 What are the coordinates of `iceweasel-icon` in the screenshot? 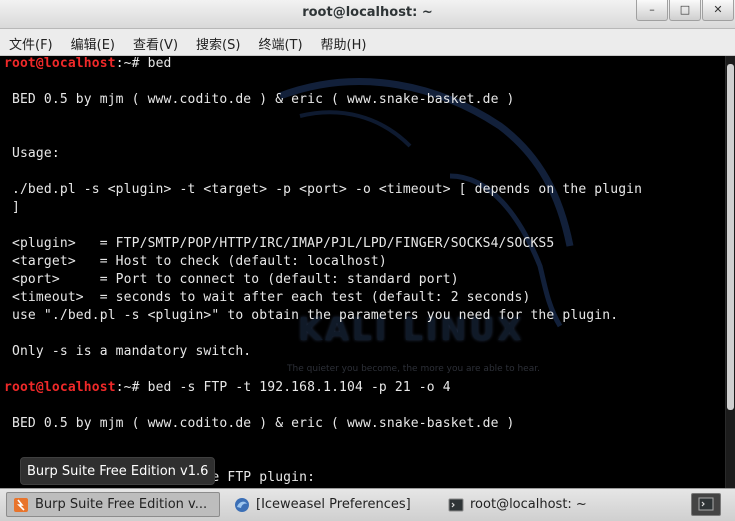 It's located at (242, 504).